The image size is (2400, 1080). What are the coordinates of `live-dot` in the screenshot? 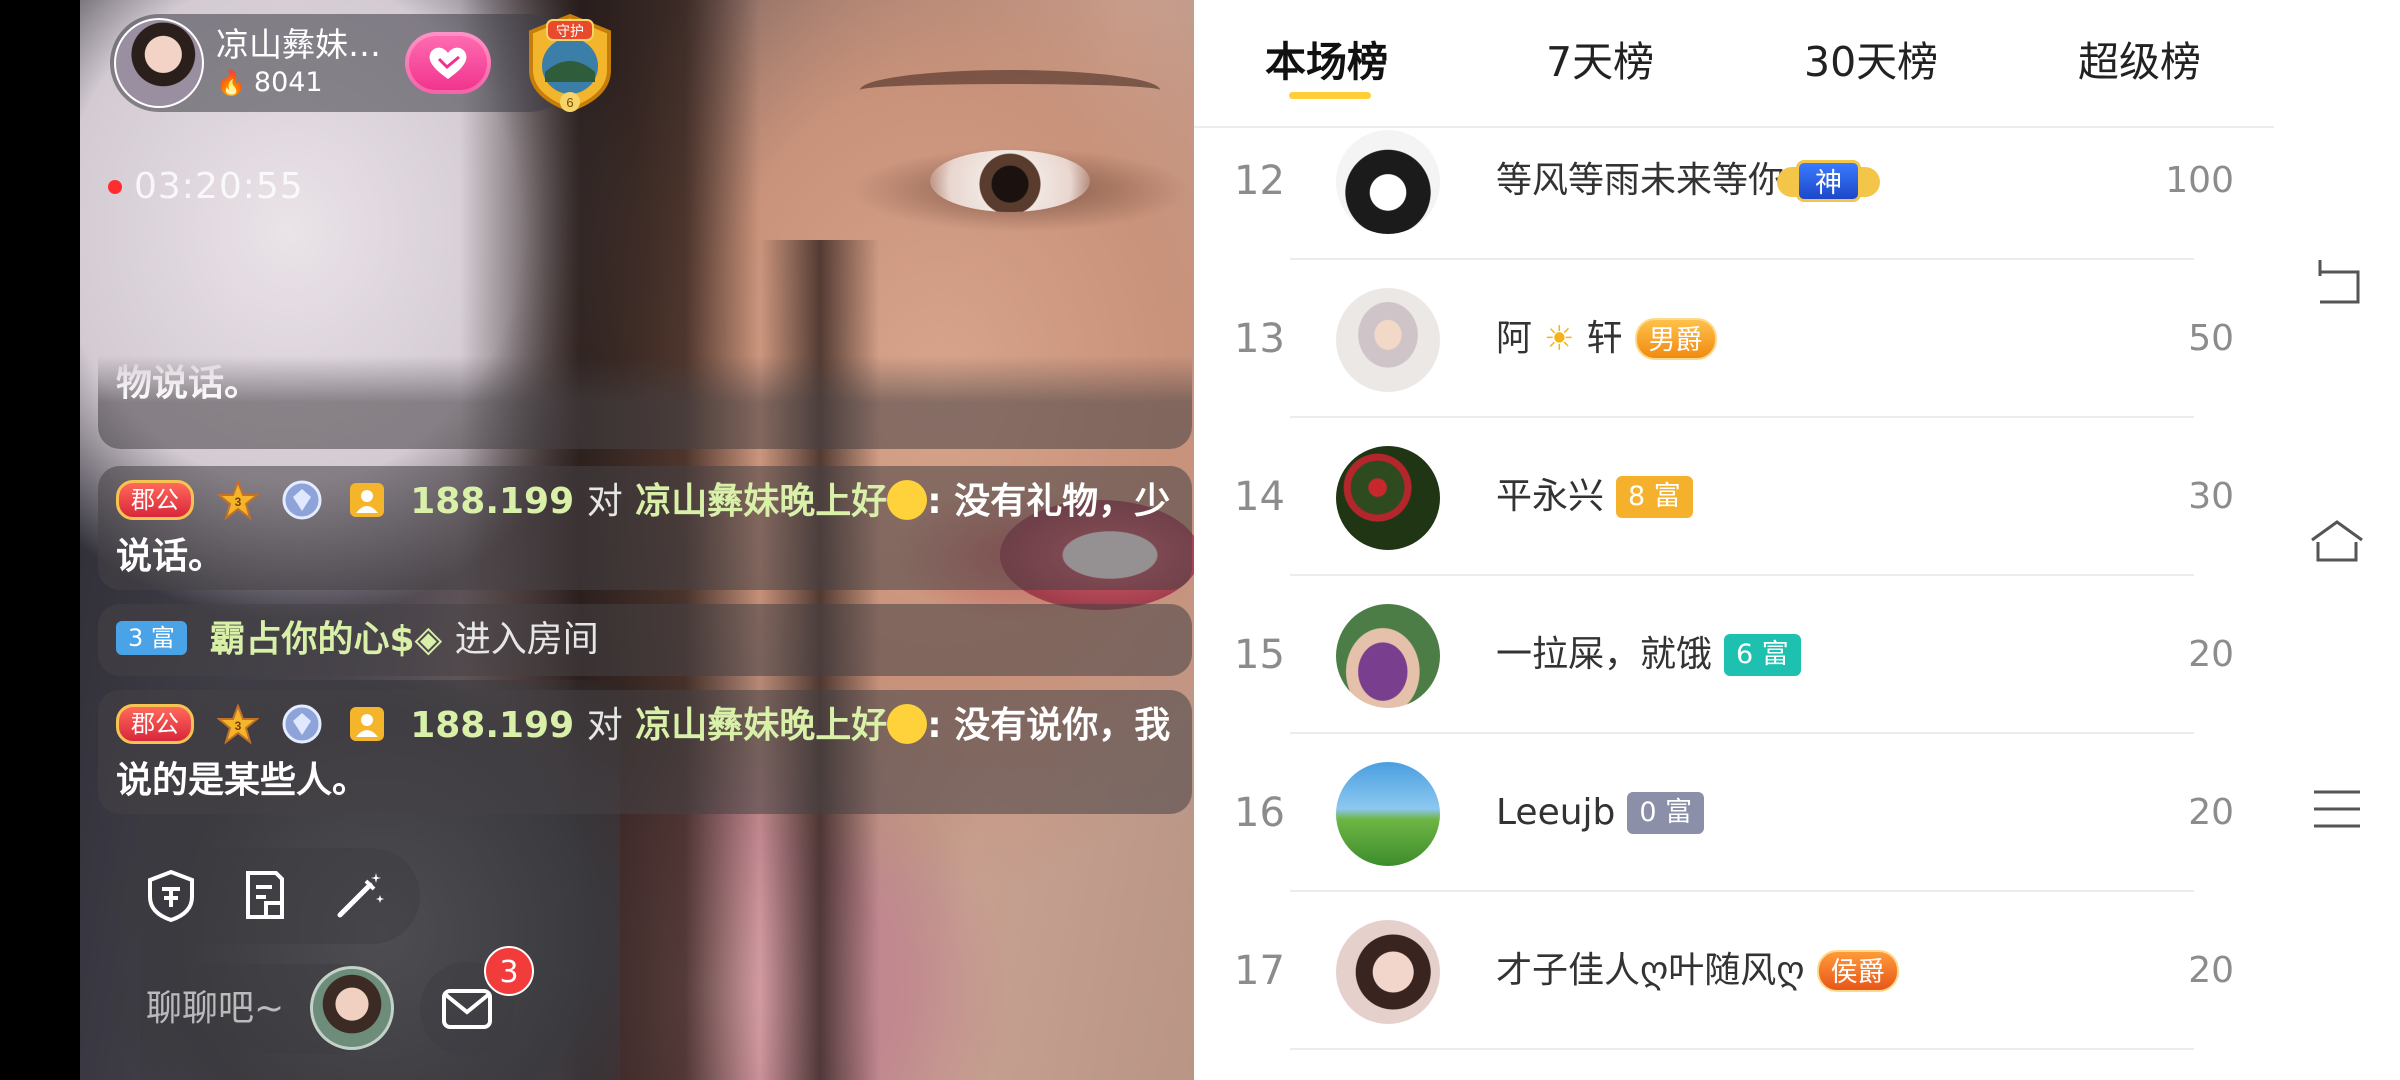 It's located at (115, 186).